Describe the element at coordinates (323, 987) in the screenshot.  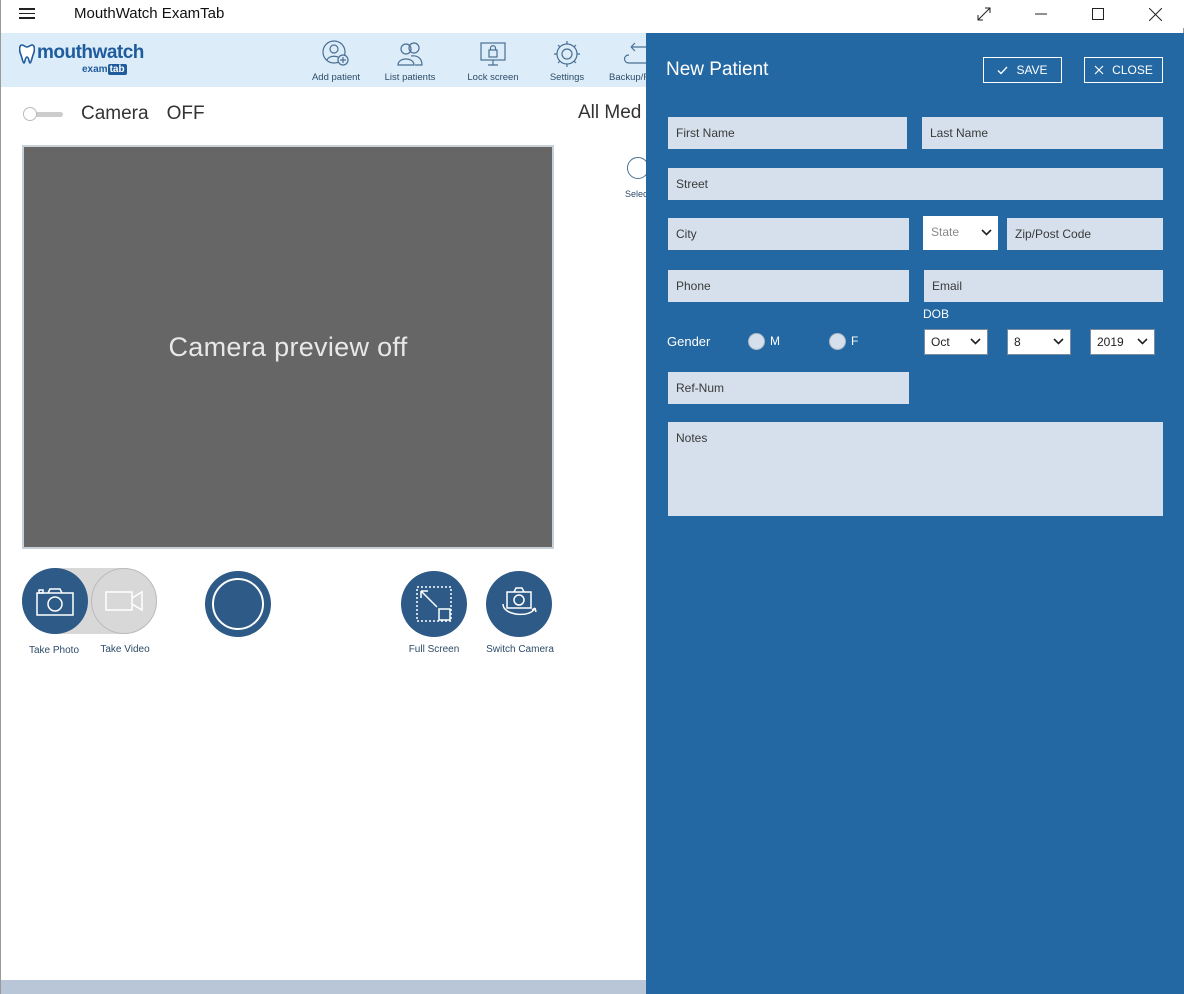
I see `bottom-scroll-bar` at that location.